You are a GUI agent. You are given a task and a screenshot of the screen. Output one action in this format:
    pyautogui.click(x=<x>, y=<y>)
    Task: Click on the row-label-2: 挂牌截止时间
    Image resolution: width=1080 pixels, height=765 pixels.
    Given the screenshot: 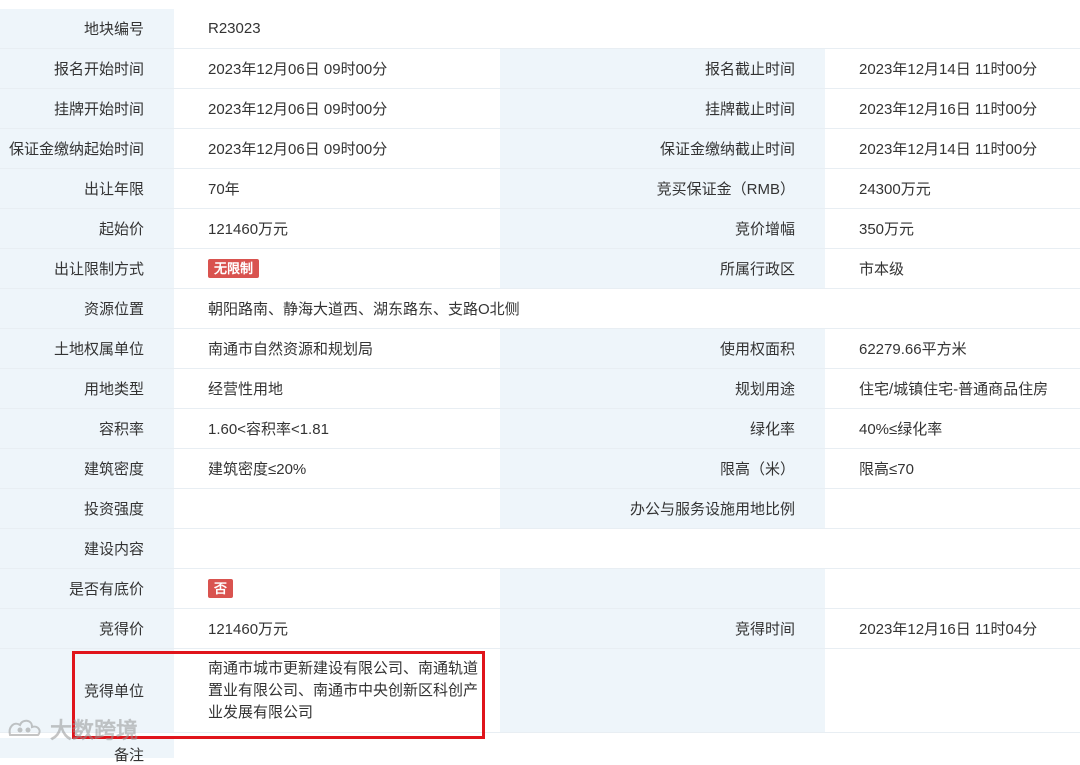 What is the action you would take?
    pyautogui.click(x=662, y=108)
    